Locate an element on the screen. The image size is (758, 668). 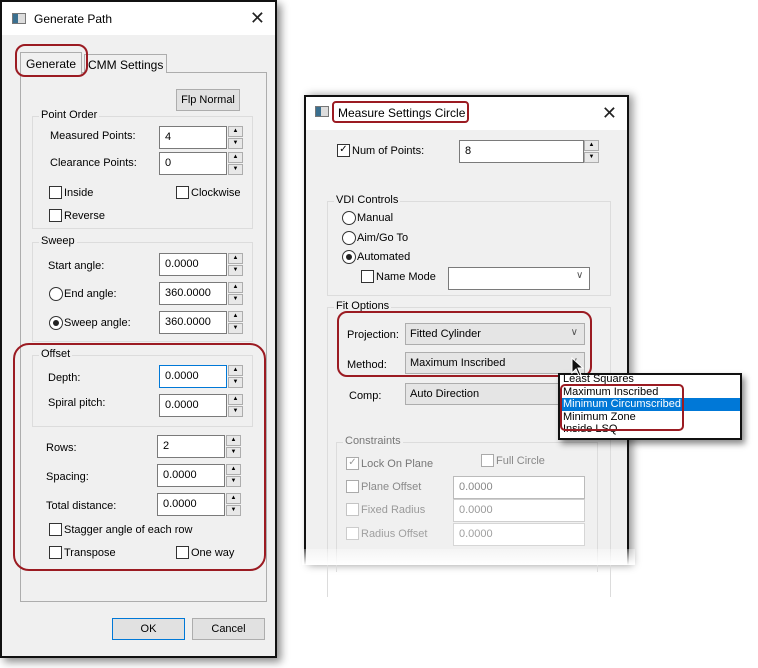
clearance-points-label: Clearance Points: is located at coordinates (93, 163).